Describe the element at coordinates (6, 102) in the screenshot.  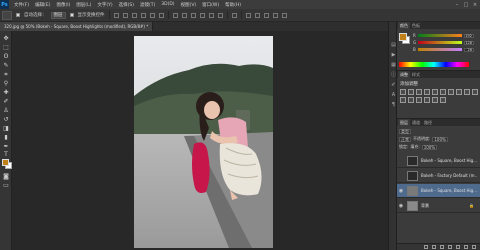
I see `brush-tool-icon: ✐` at that location.